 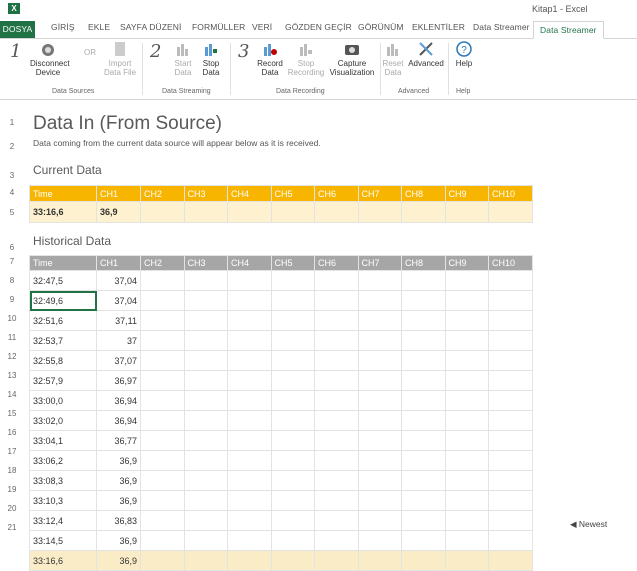 I want to click on row-header: 16, so click(x=12, y=432).